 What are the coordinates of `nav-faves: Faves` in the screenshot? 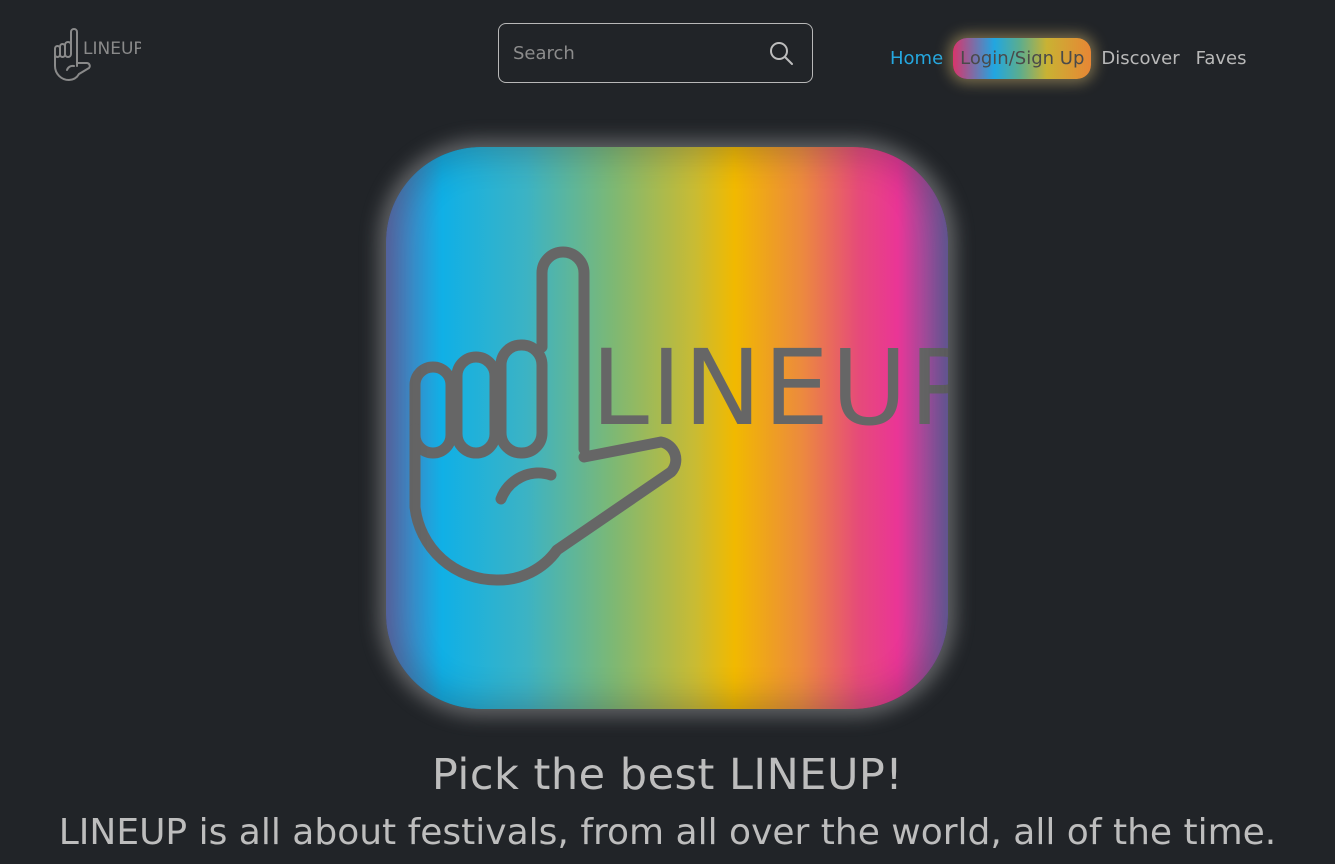 It's located at (1221, 58).